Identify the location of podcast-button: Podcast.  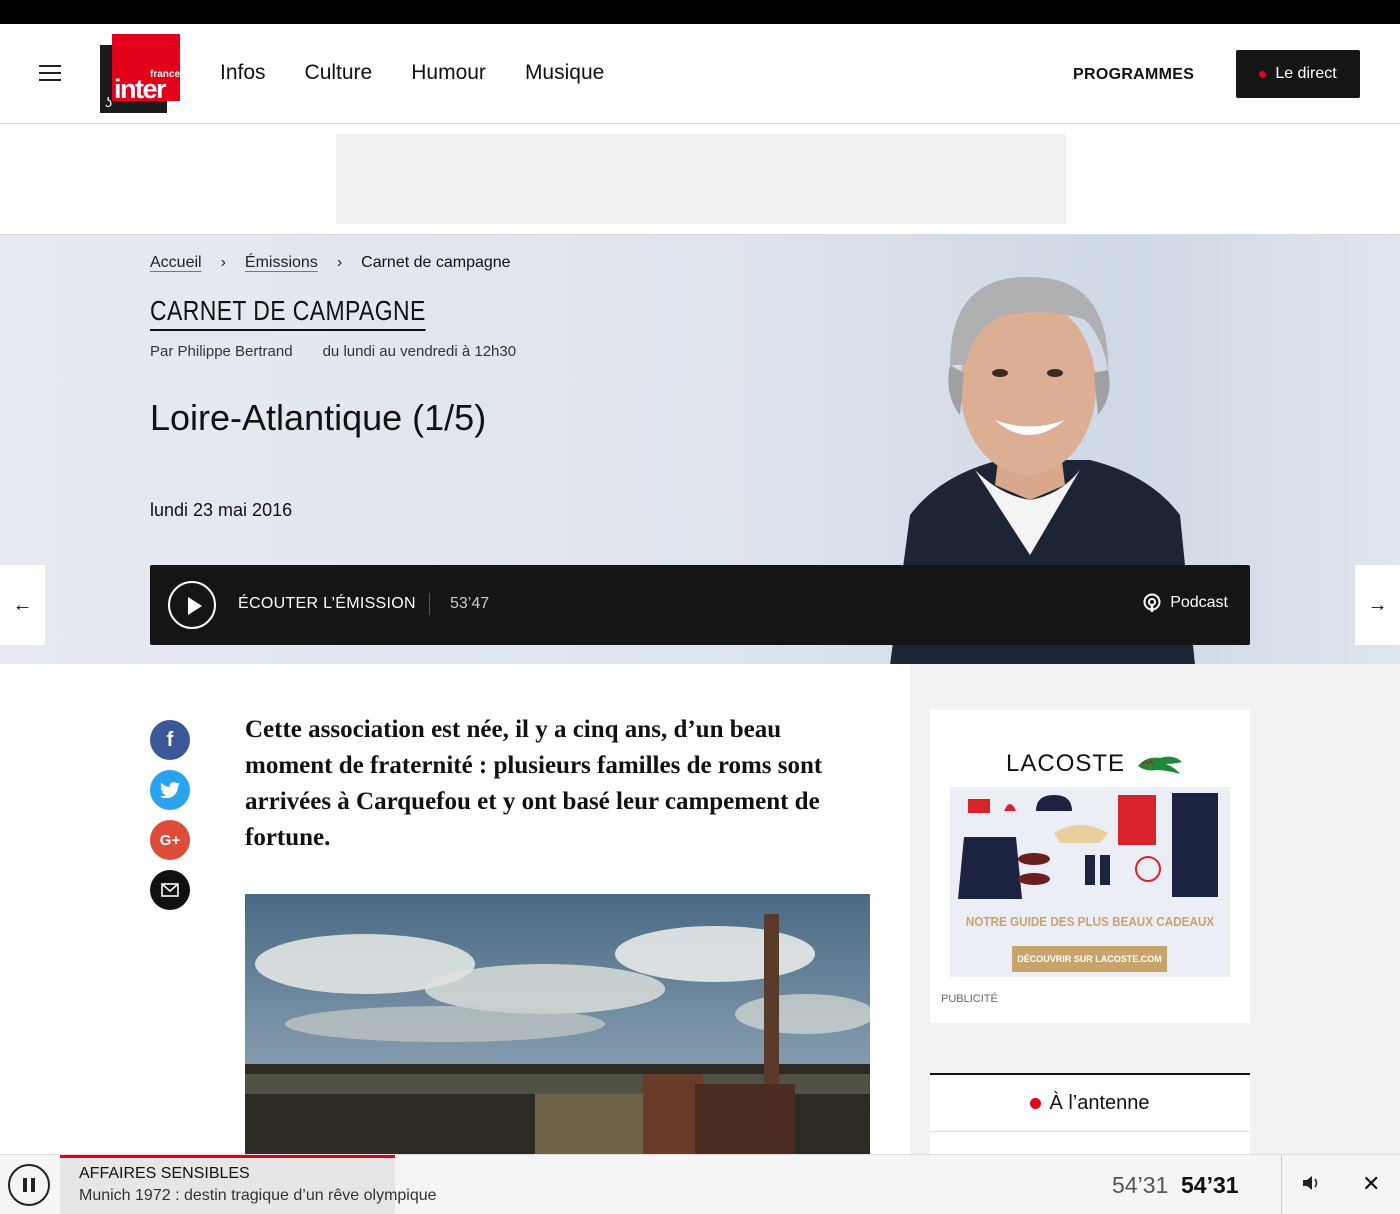
(1185, 603).